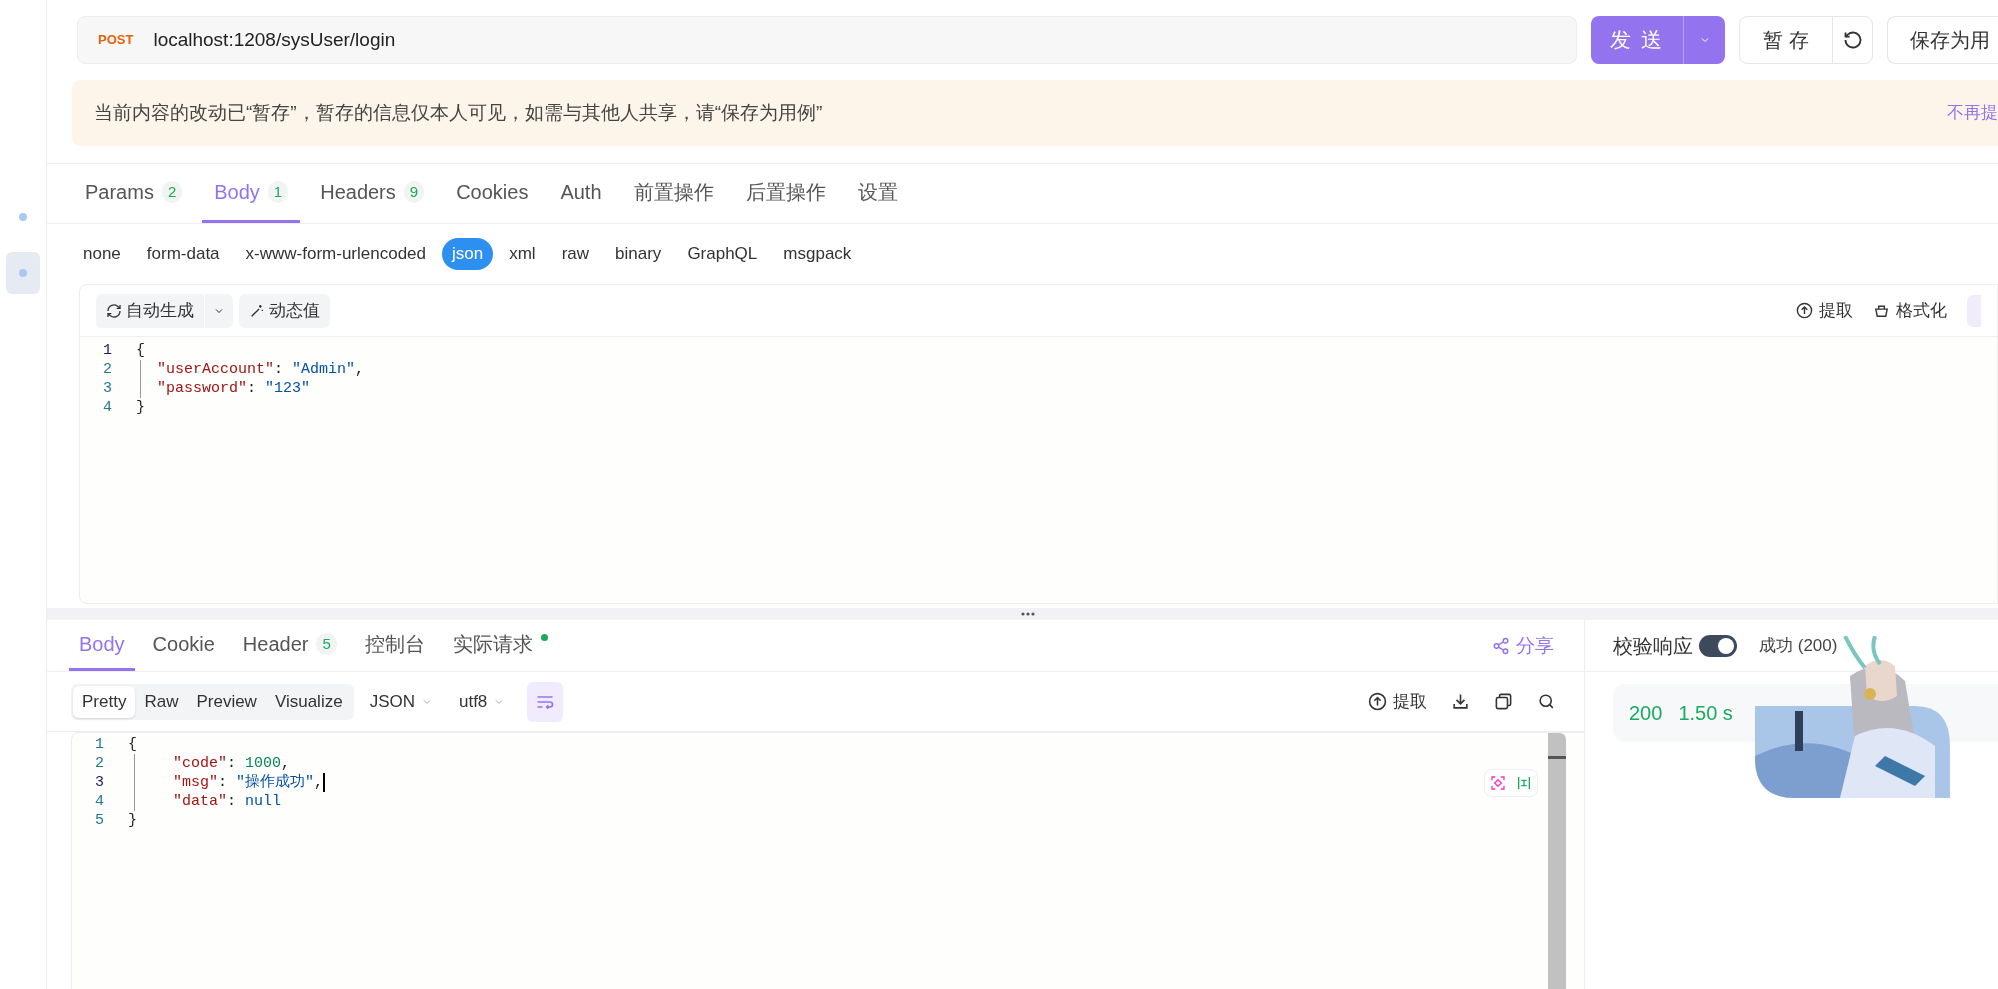  Describe the element at coordinates (522, 254) in the screenshot. I see `body-type-option: xml` at that location.